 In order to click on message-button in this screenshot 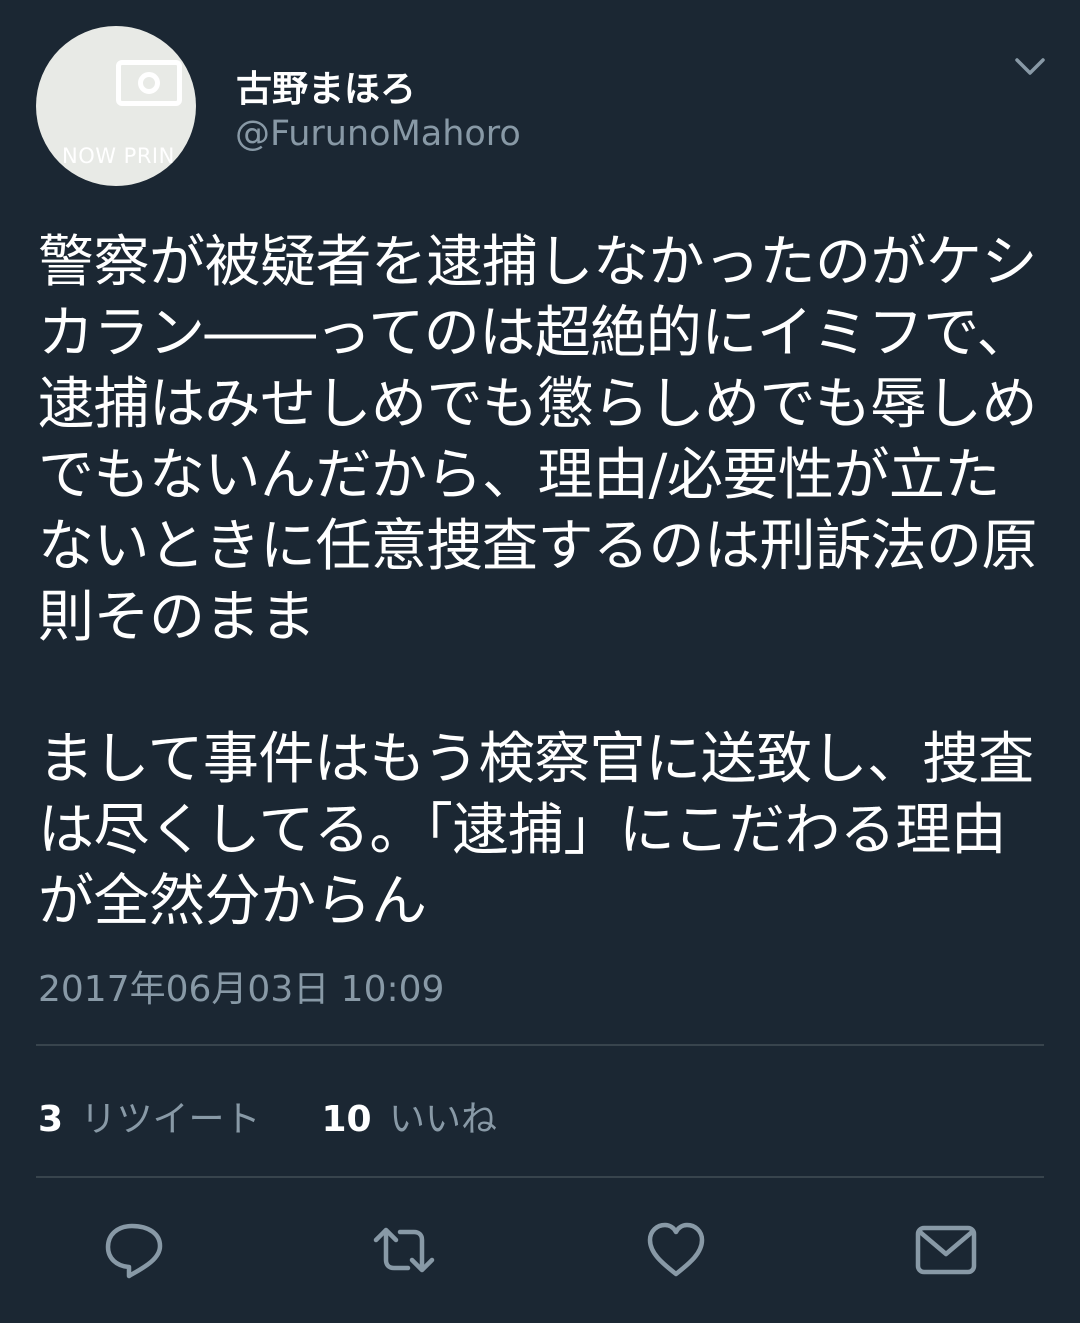, I will do `click(946, 1250)`.